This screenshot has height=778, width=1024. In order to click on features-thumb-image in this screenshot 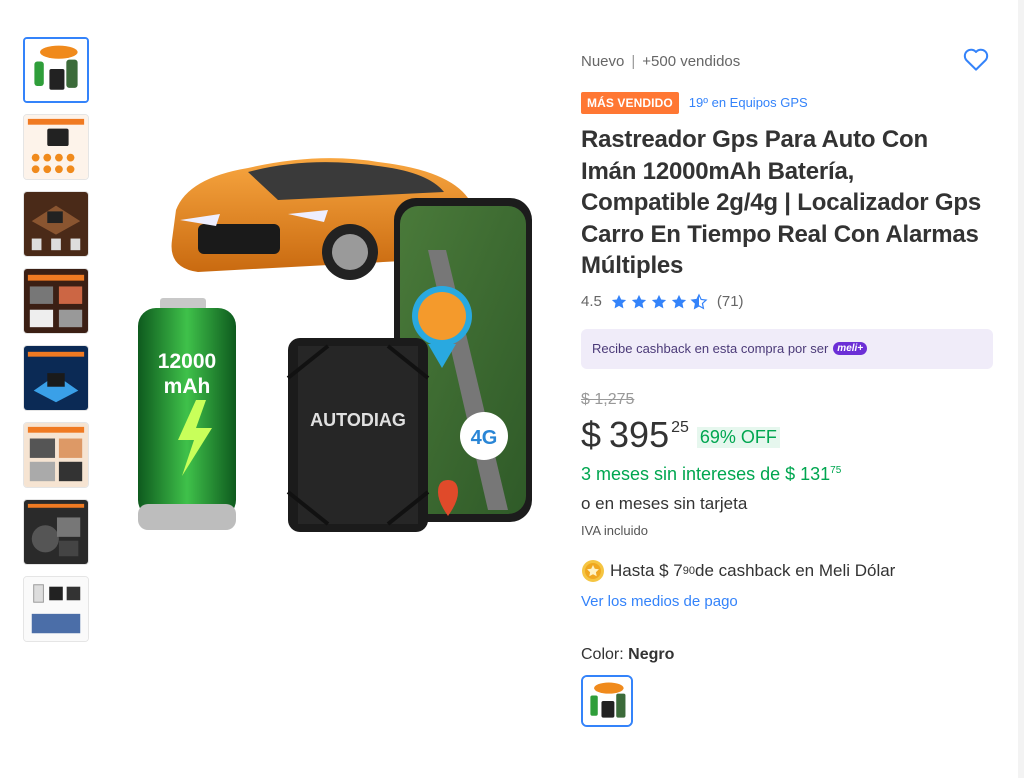, I will do `click(56, 147)`.